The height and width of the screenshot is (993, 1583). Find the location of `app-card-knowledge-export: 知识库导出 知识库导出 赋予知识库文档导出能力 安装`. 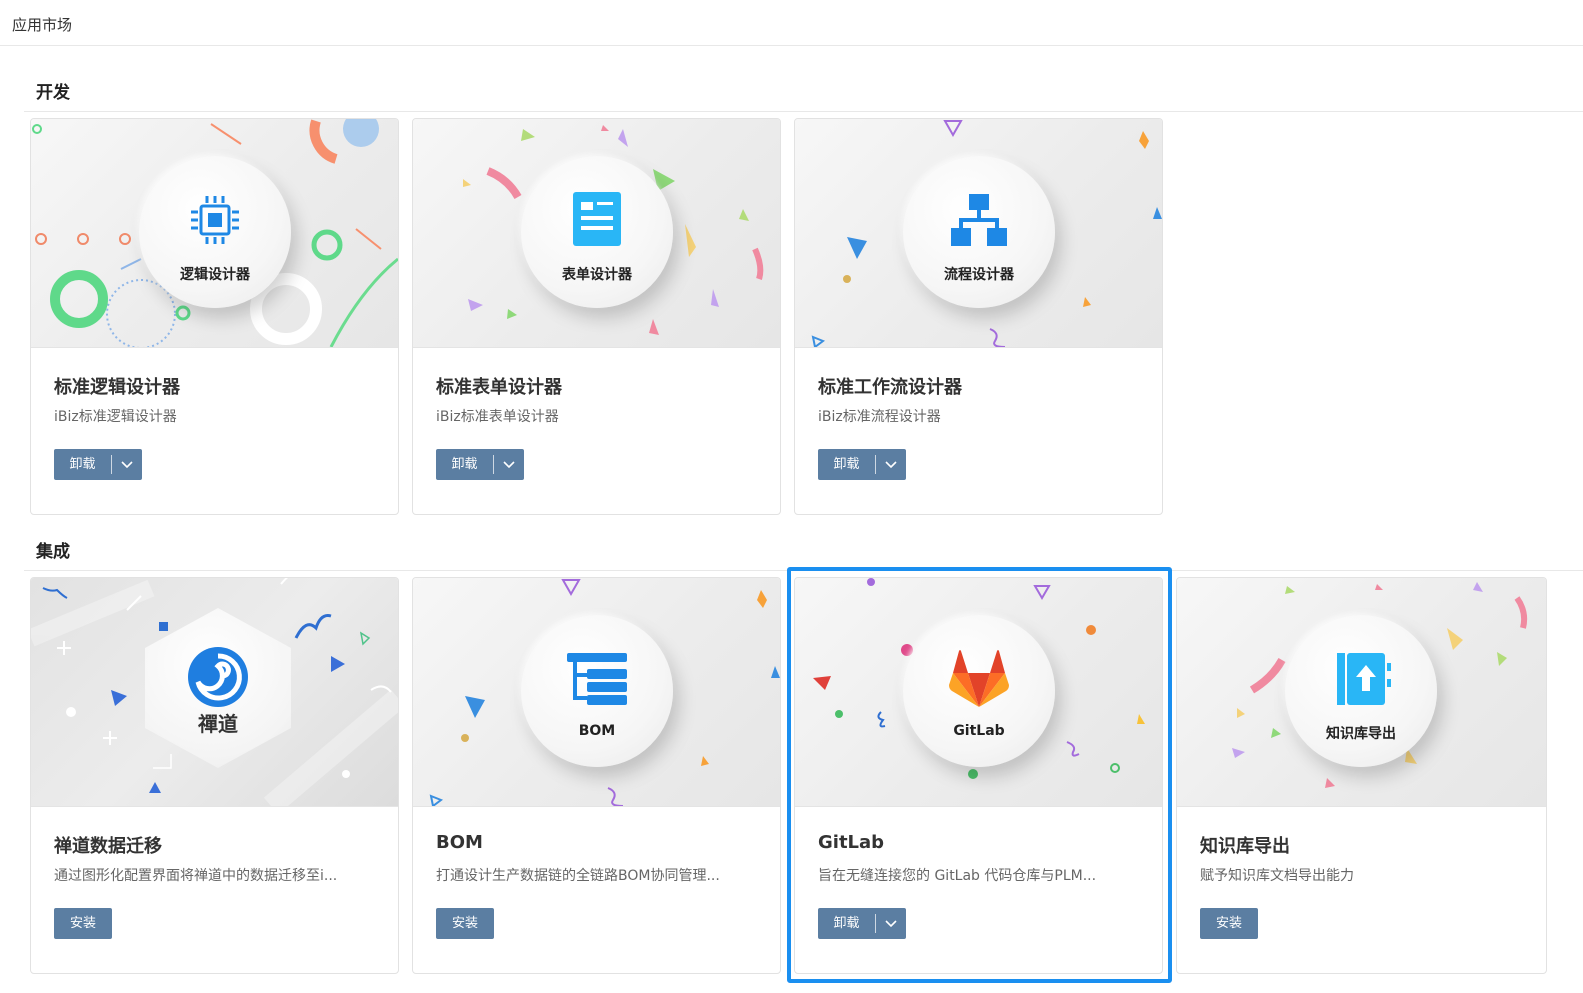

app-card-knowledge-export: 知识库导出 知识库导出 赋予知识库文档导出能力 安装 is located at coordinates (1361, 775).